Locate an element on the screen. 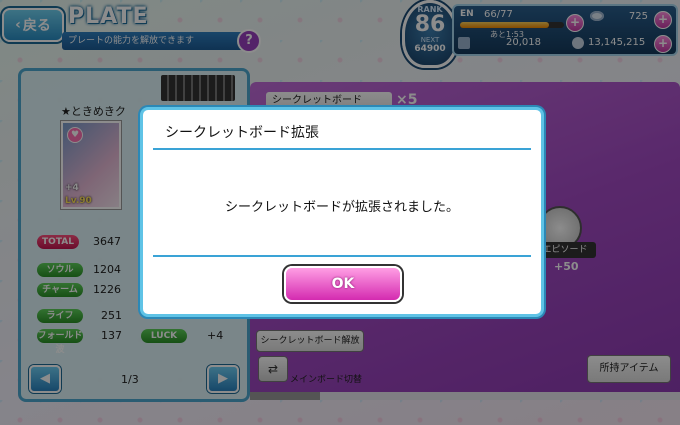 The height and width of the screenshot is (425, 680). dialog-message: シークレットボードが拡張されました。 is located at coordinates (341, 207).